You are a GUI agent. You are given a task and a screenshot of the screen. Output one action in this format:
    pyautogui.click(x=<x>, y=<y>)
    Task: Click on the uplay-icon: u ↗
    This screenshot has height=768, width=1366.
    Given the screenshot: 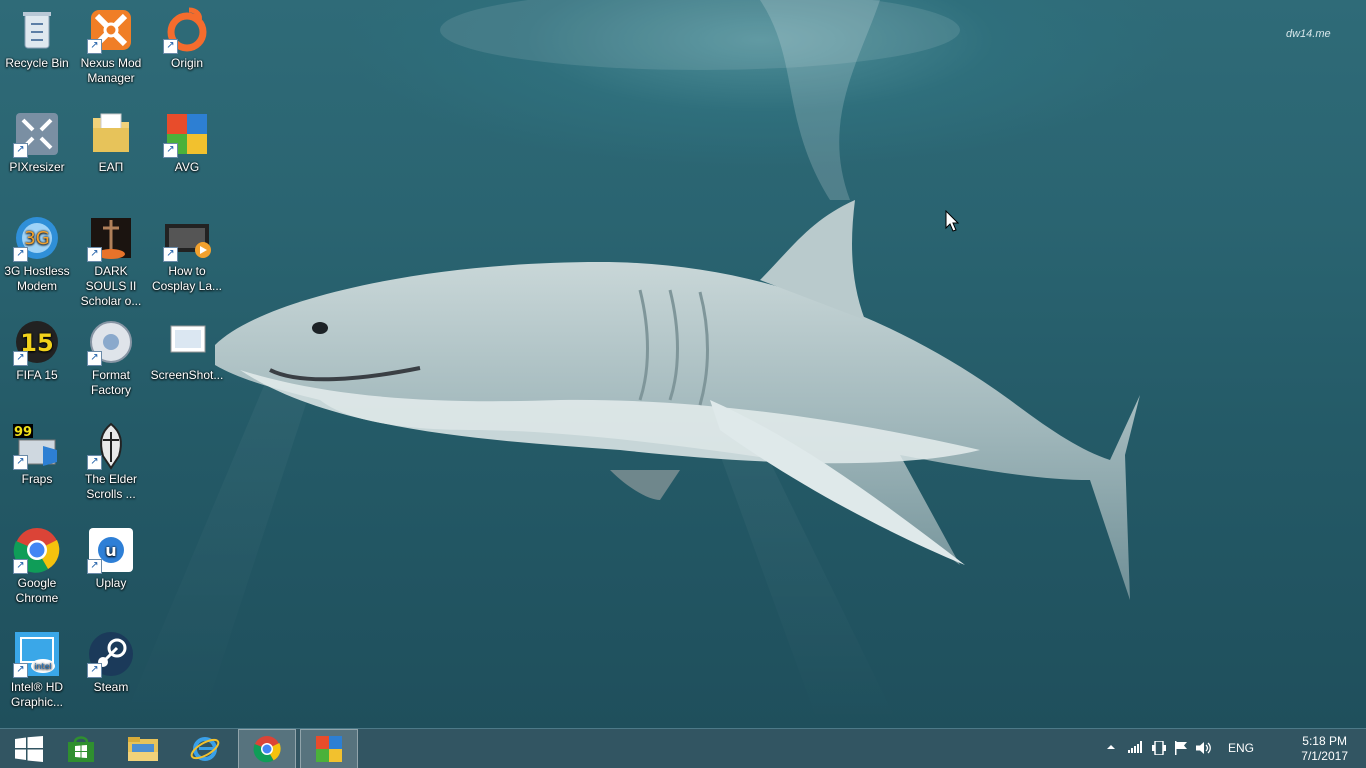 What is the action you would take?
    pyautogui.click(x=111, y=550)
    